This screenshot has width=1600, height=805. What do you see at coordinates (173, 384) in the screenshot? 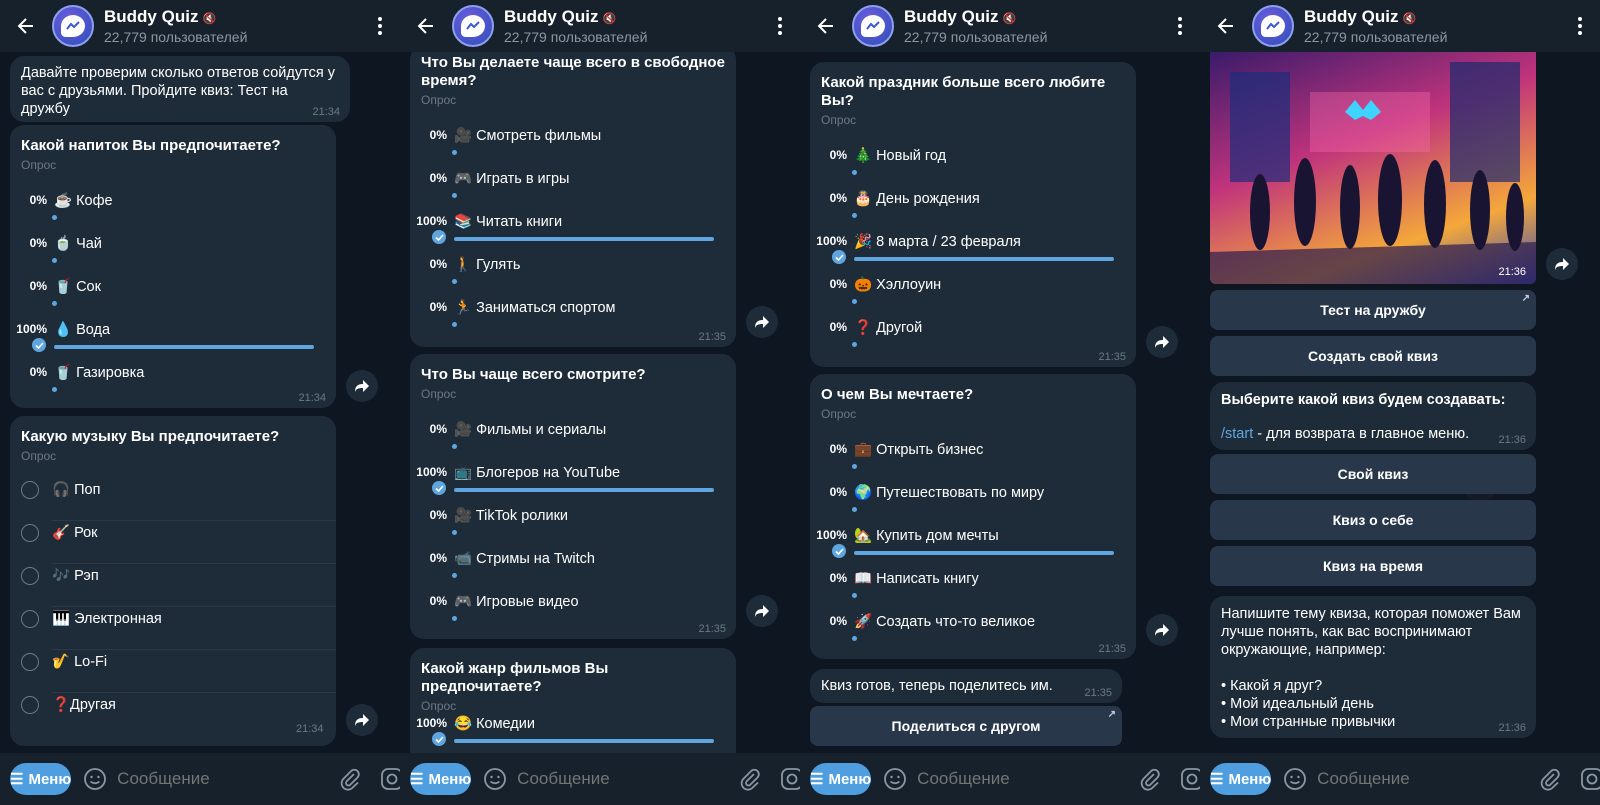
I see `poll-option: 0% 🥤 Газировка` at bounding box center [173, 384].